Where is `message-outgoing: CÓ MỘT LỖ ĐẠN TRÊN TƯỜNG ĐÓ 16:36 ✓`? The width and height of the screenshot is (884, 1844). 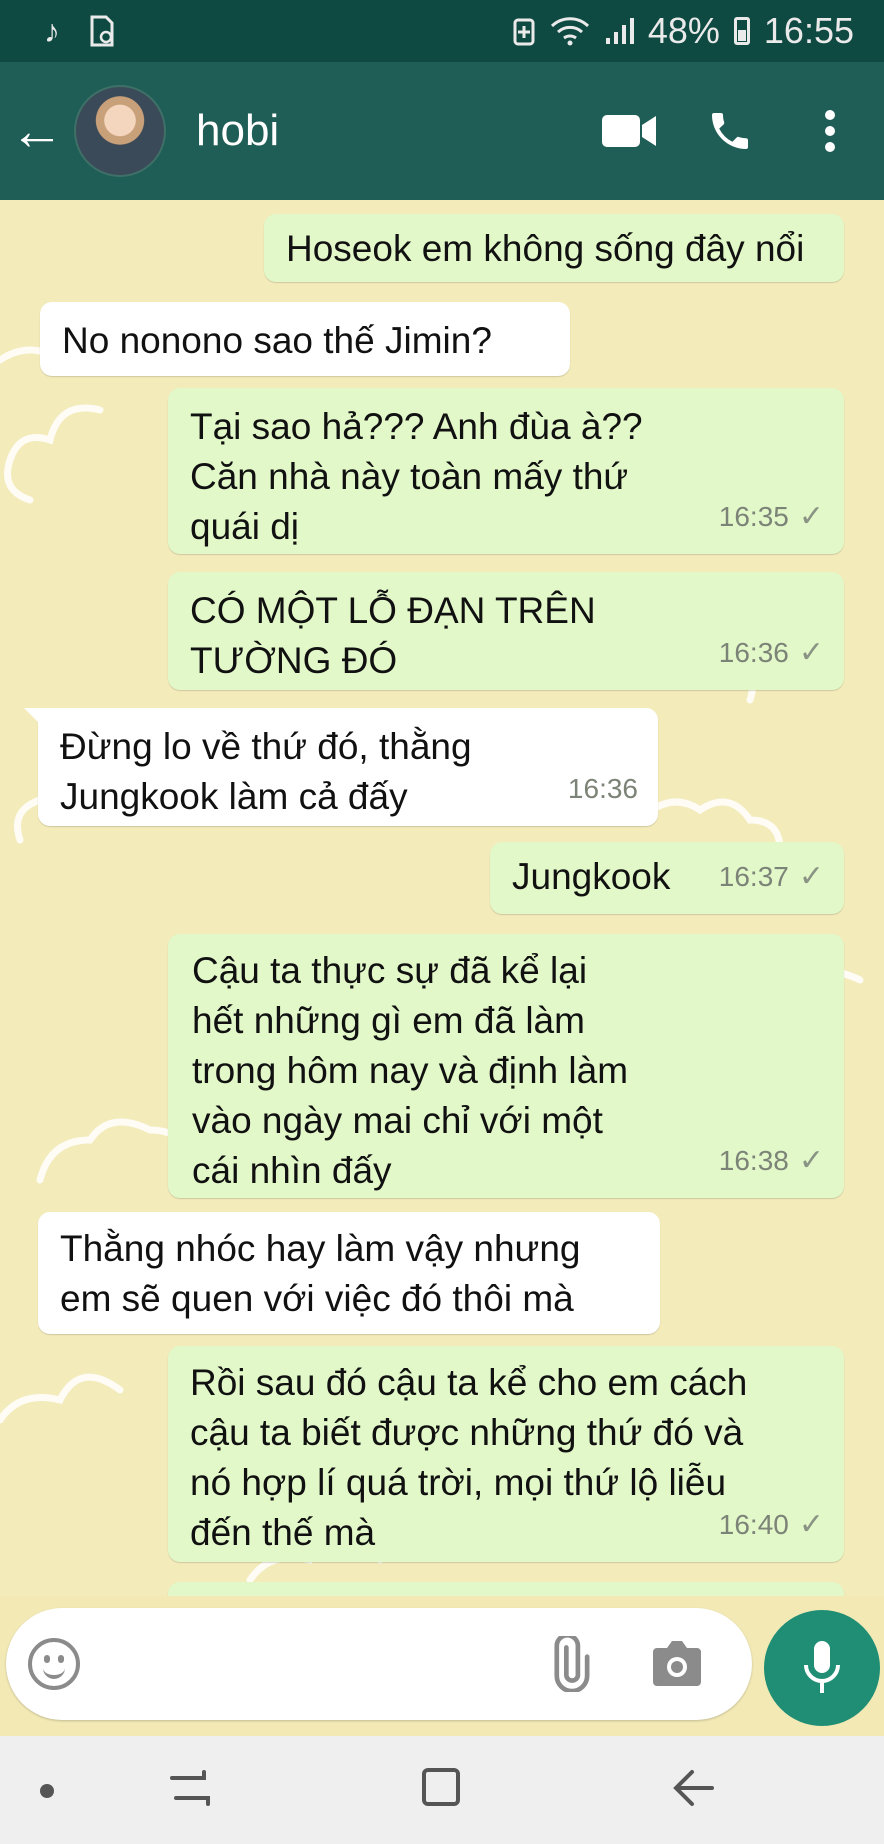 message-outgoing: CÓ MỘT LỖ ĐẠN TRÊN TƯỜNG ĐÓ 16:36 ✓ is located at coordinates (506, 631).